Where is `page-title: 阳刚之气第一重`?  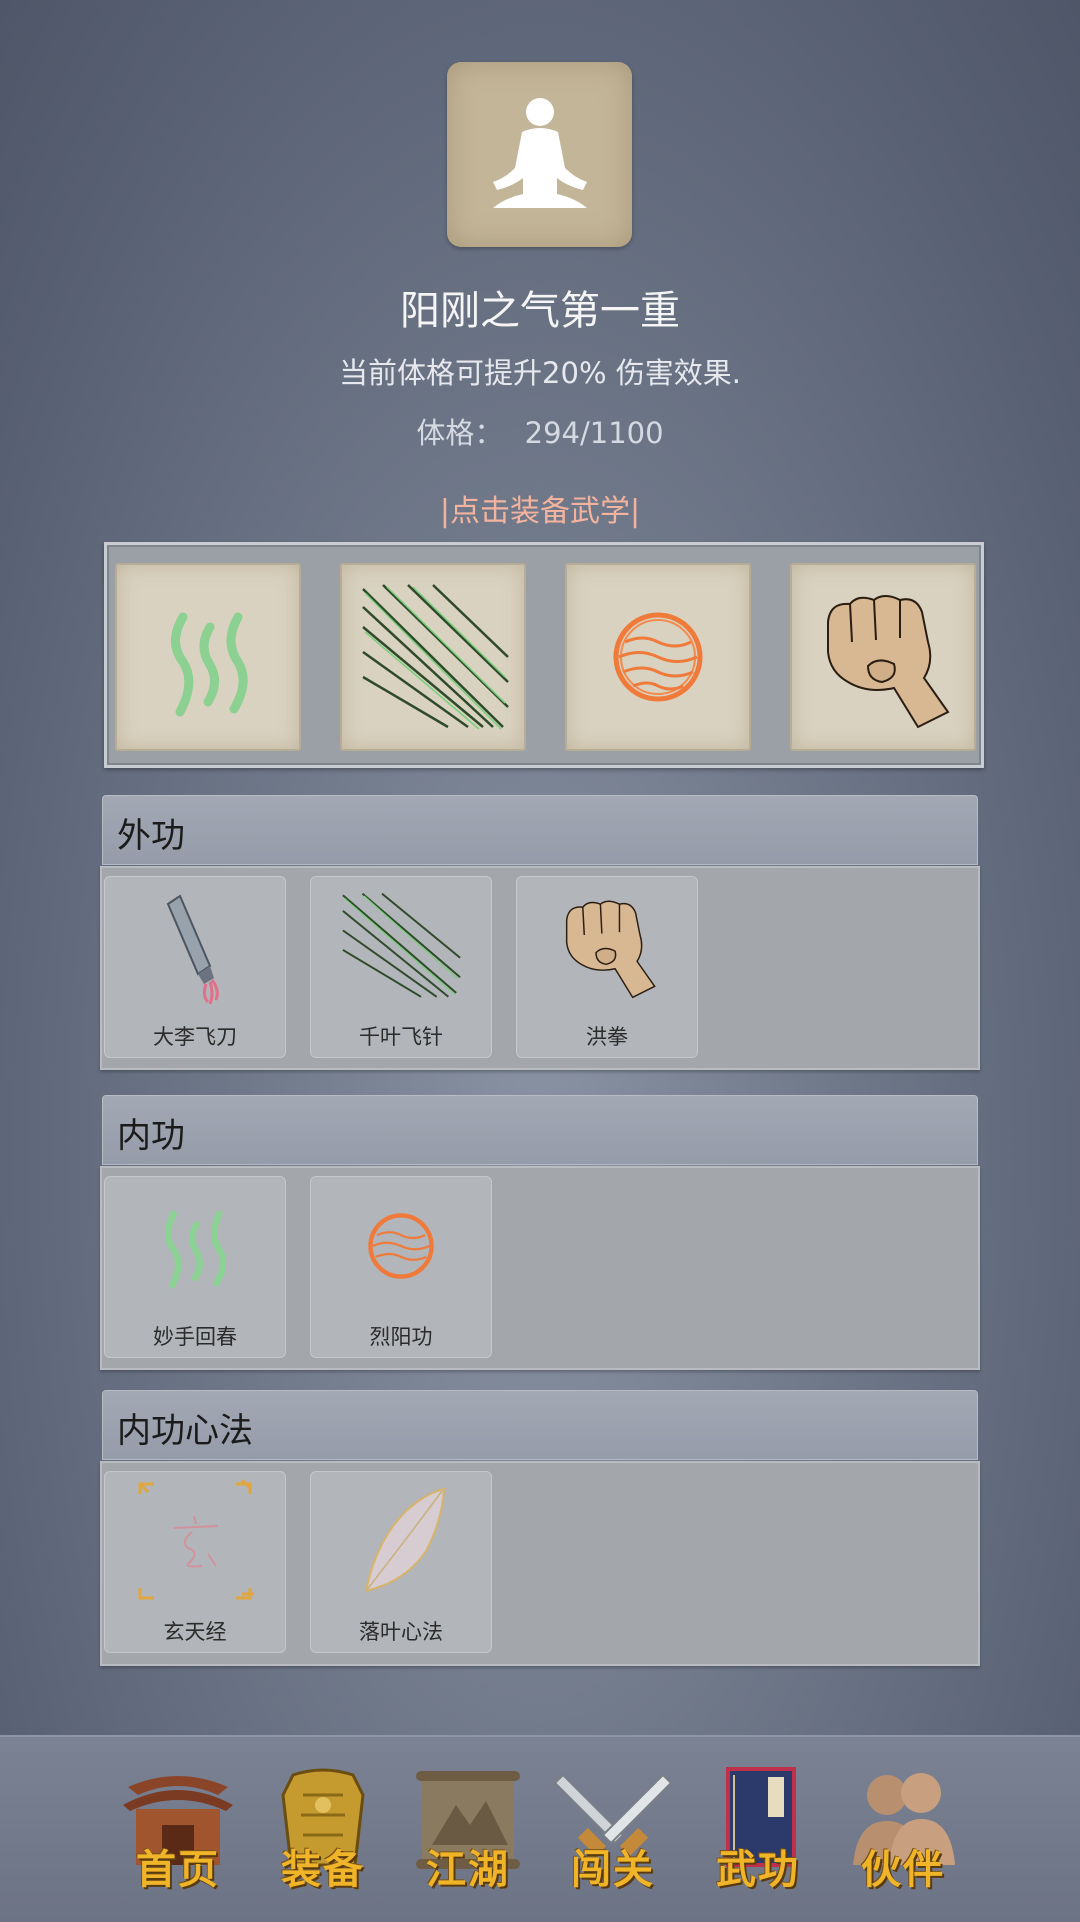 page-title: 阳刚之气第一重 is located at coordinates (540, 311).